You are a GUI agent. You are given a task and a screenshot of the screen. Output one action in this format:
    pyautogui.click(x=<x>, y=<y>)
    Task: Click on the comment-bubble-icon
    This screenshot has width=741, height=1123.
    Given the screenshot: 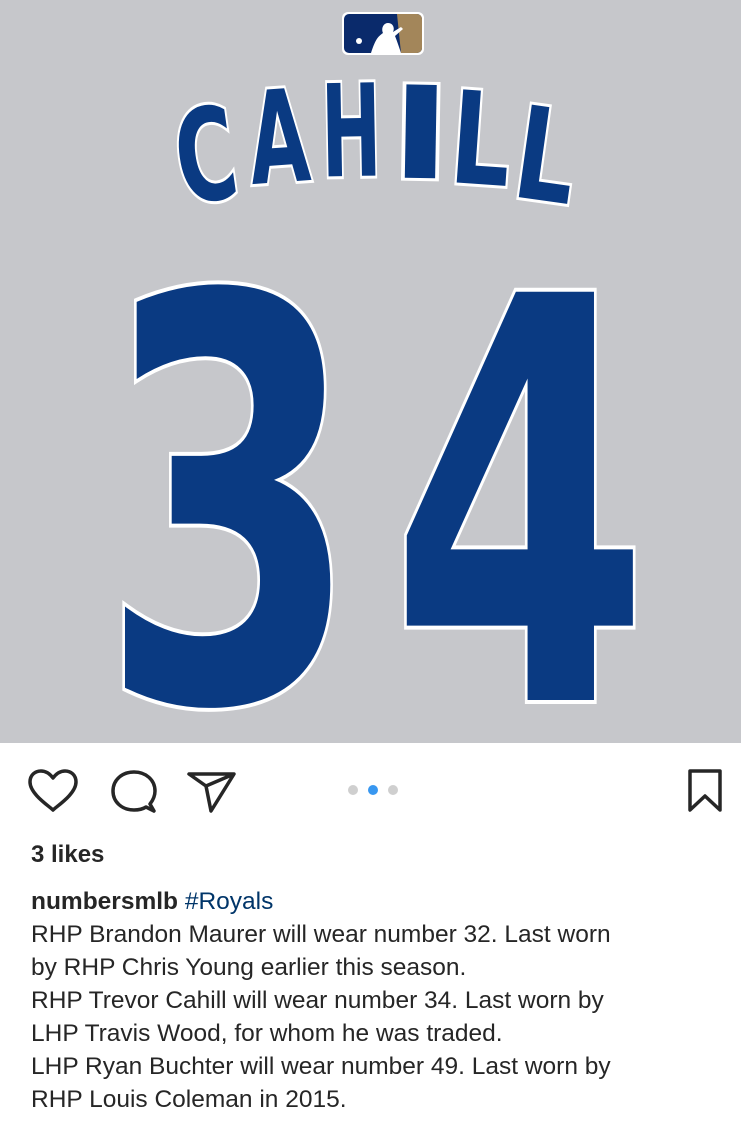 What is the action you would take?
    pyautogui.click(x=133, y=792)
    